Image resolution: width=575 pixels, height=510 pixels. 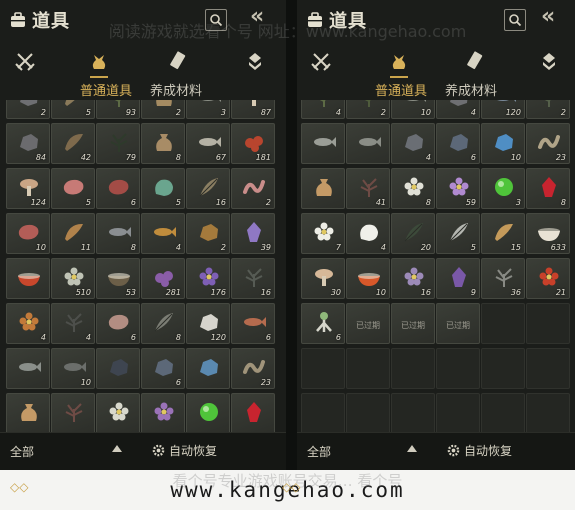 What do you see at coordinates (458, 188) in the screenshot?
I see `item-slot: 59` at bounding box center [458, 188].